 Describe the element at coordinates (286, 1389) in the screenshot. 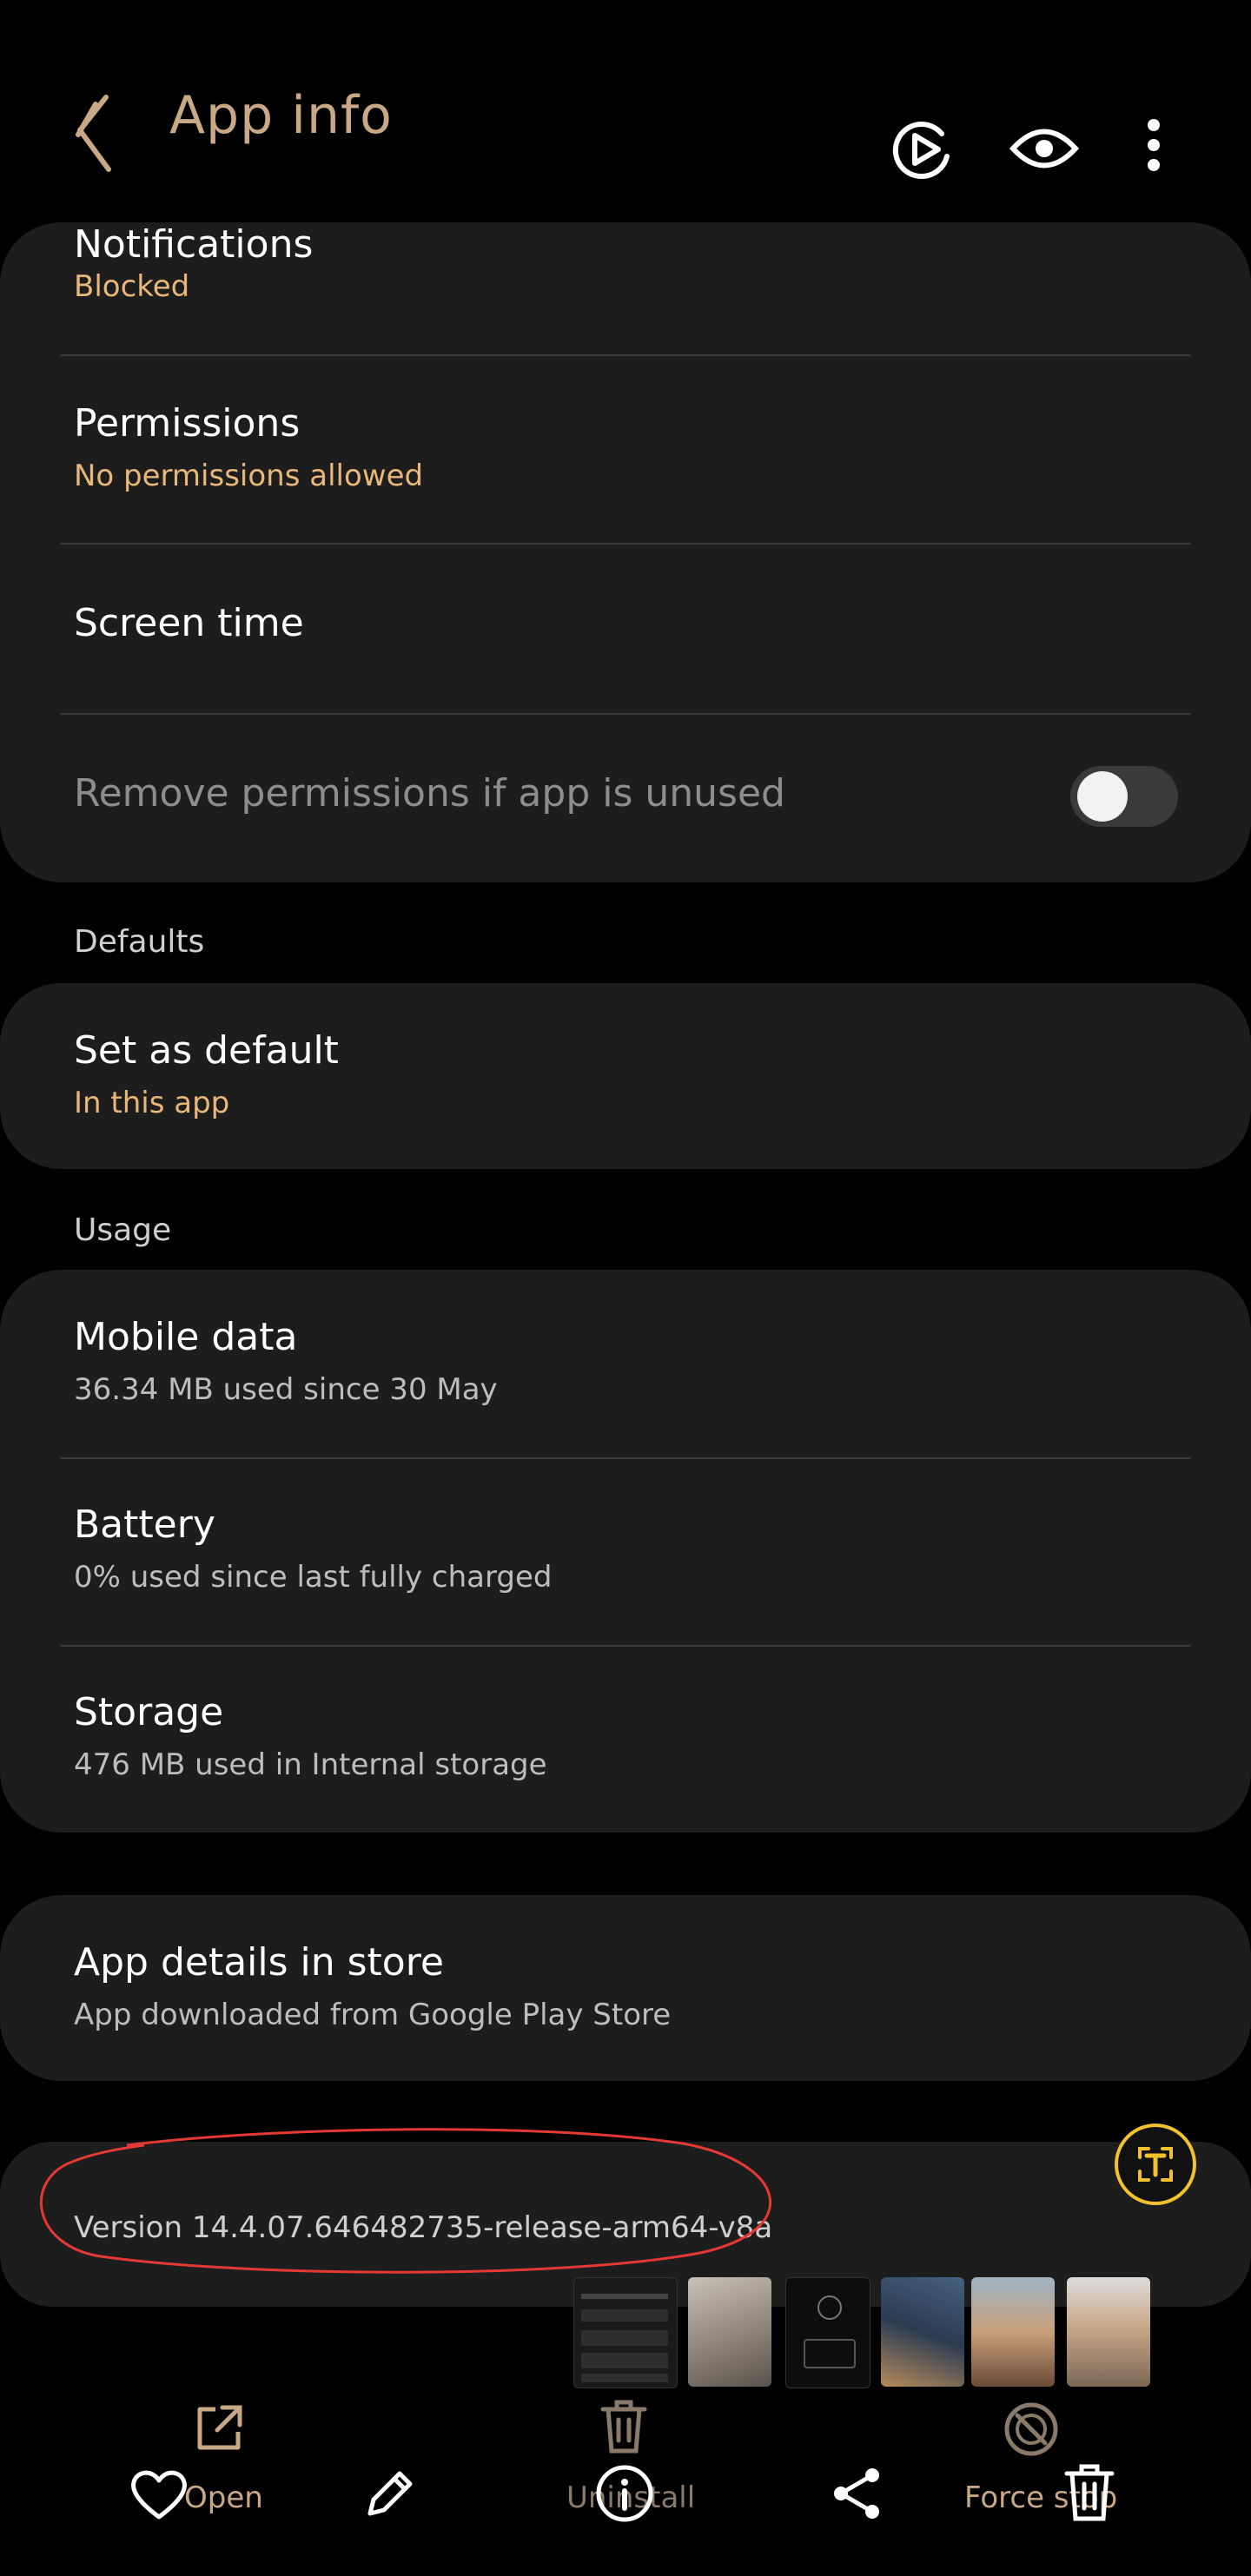

I see `mobile-data-subtitle: 36.34 MB used since 30 May` at that location.